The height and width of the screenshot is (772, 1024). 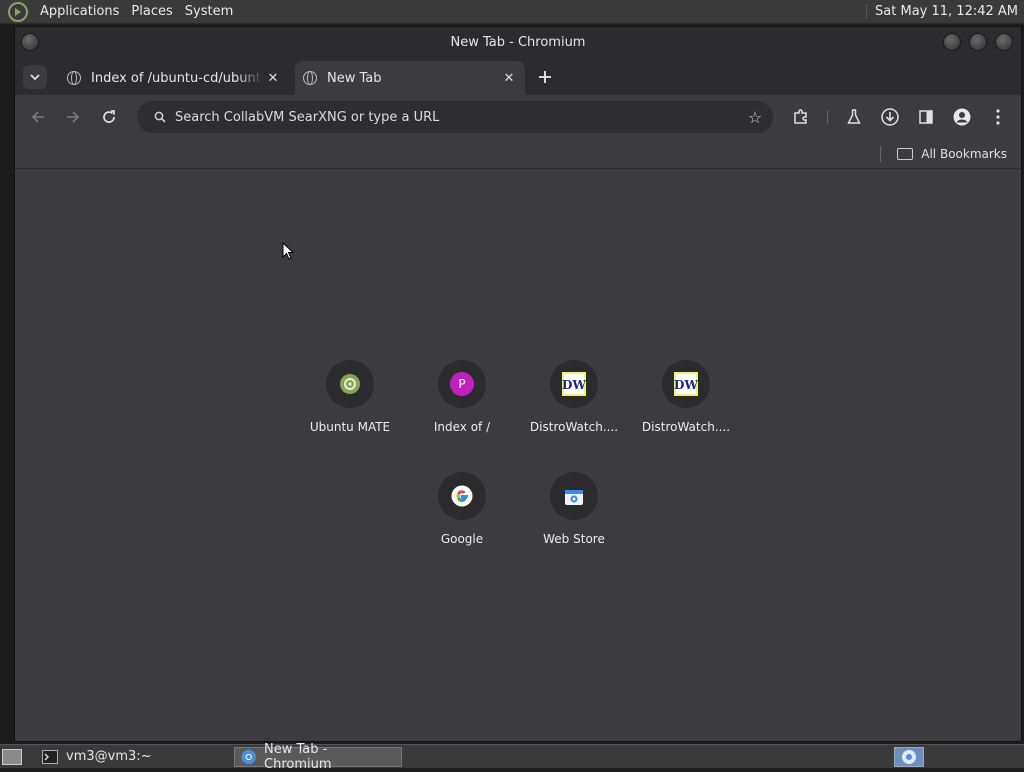 I want to click on letter-p-icon: P, so click(x=462, y=384).